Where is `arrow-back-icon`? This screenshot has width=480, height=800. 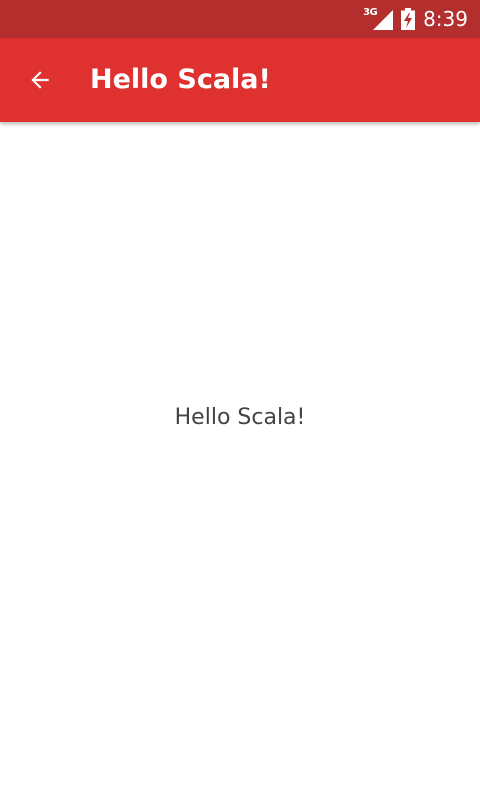 arrow-back-icon is located at coordinates (40, 80).